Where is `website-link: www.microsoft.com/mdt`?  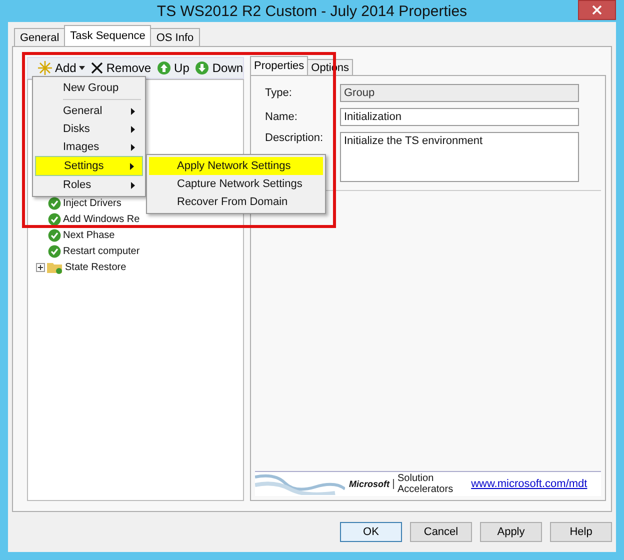 website-link: www.microsoft.com/mdt is located at coordinates (529, 484).